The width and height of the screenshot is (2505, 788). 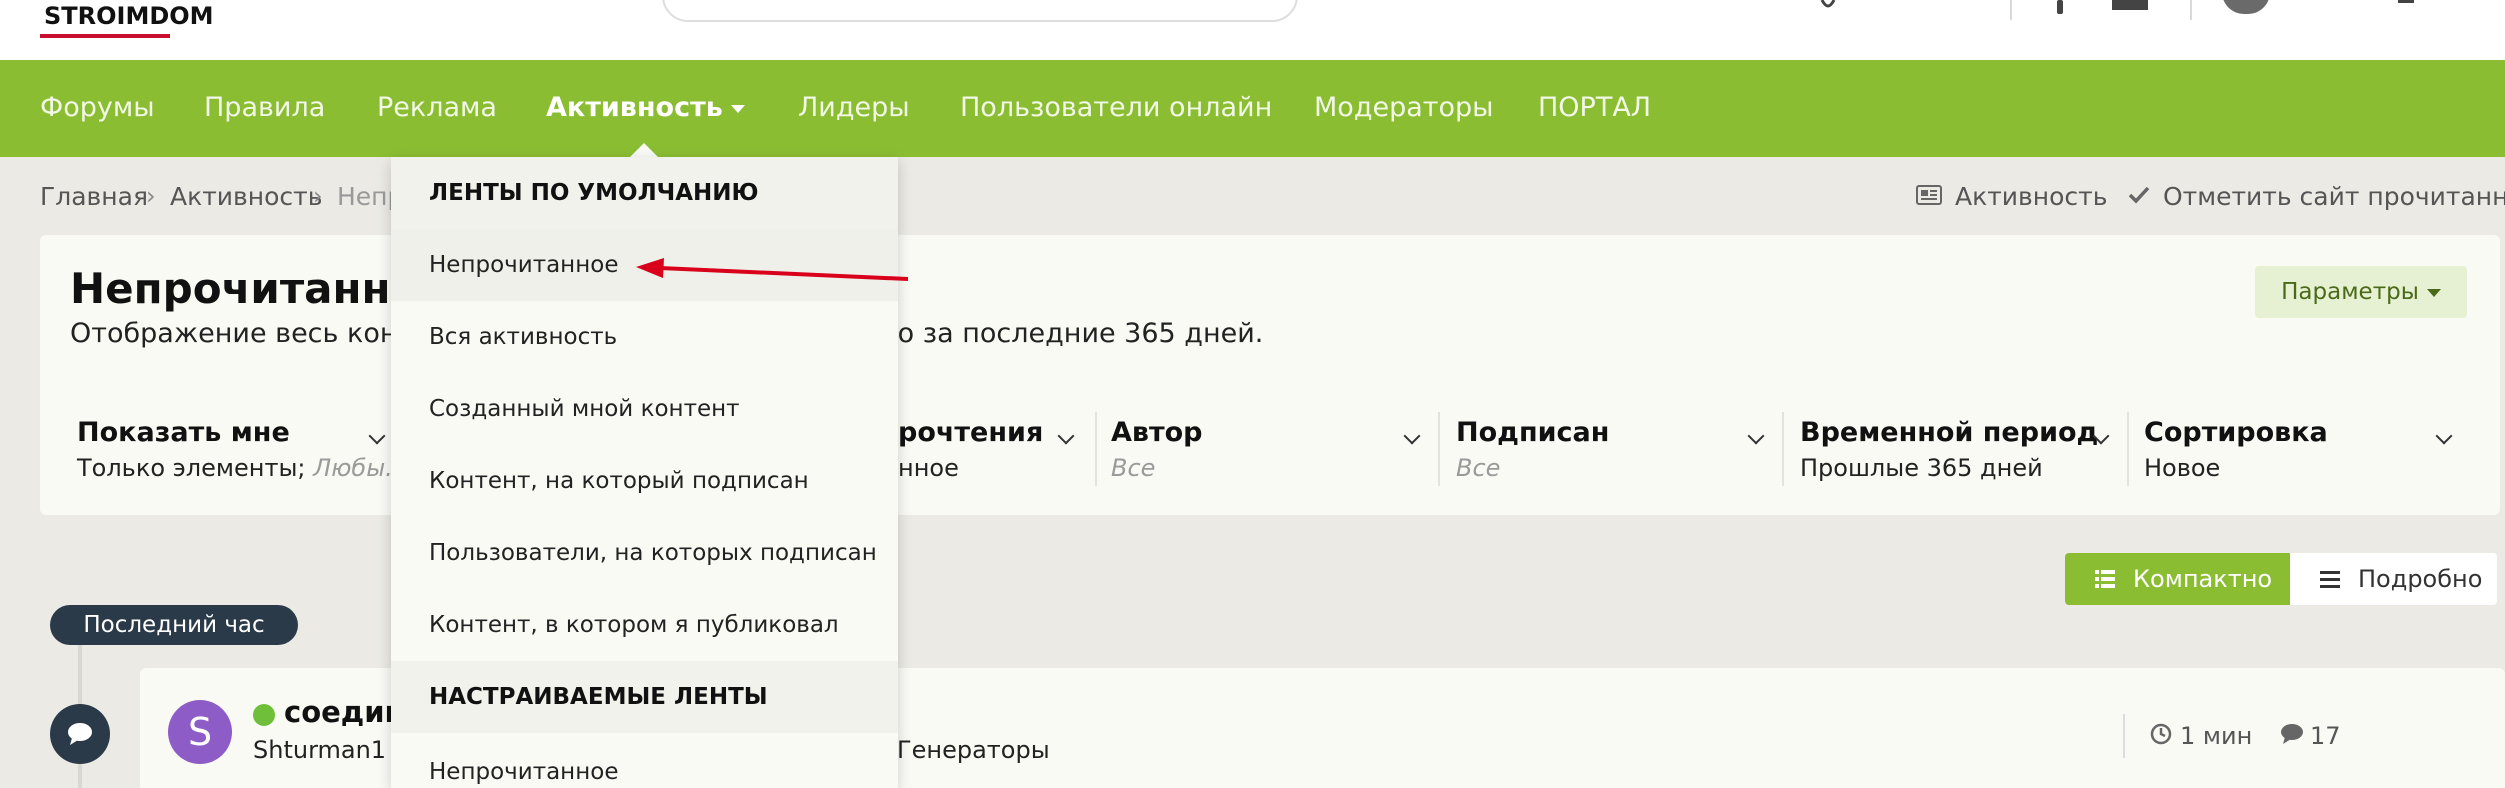 I want to click on dropdown-section-custom: НАСТРАИВАЕМЫЕ ЛЕНТЫ, so click(x=644, y=697).